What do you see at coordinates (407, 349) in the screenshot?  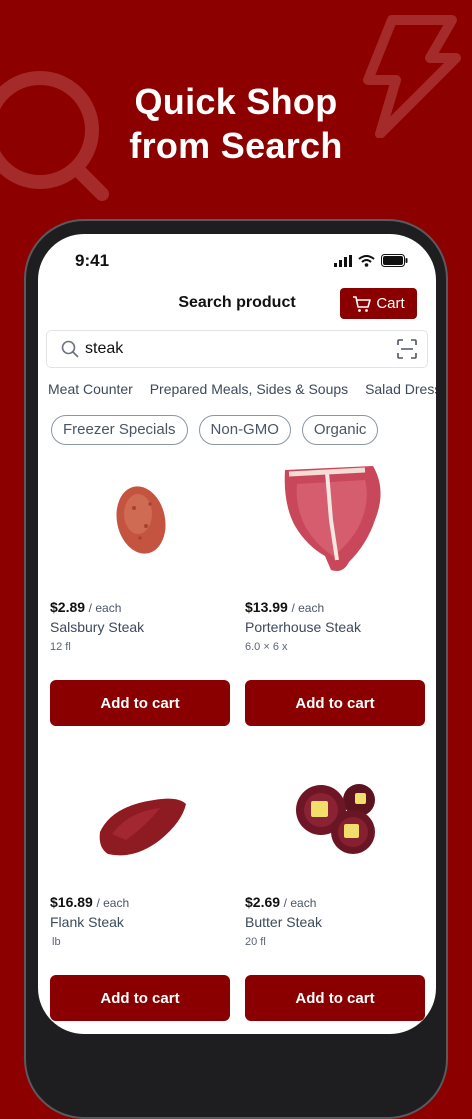 I see `scan-icon` at bounding box center [407, 349].